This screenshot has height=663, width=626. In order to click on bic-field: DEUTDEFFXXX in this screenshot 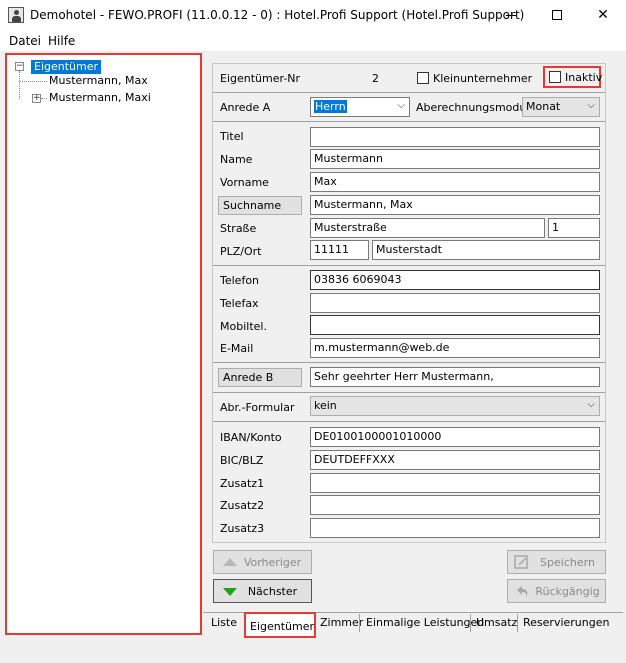, I will do `click(455, 460)`.